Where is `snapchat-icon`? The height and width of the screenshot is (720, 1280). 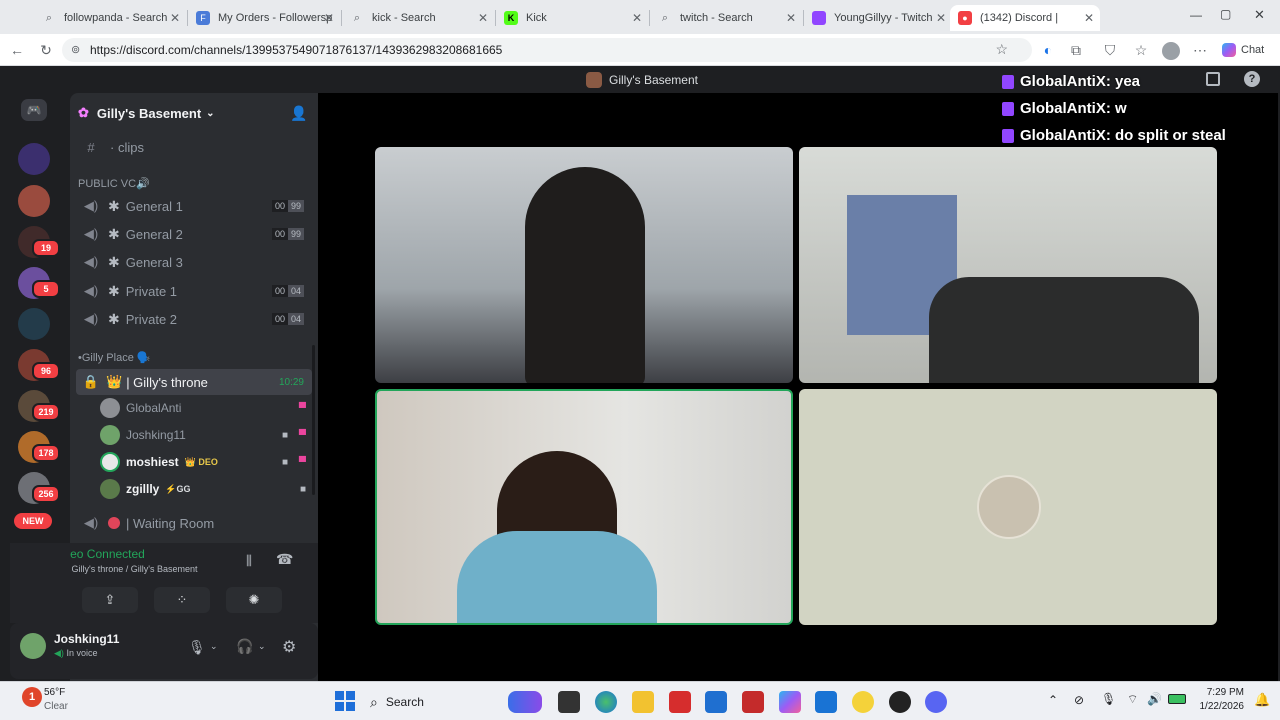 snapchat-icon is located at coordinates (863, 702).